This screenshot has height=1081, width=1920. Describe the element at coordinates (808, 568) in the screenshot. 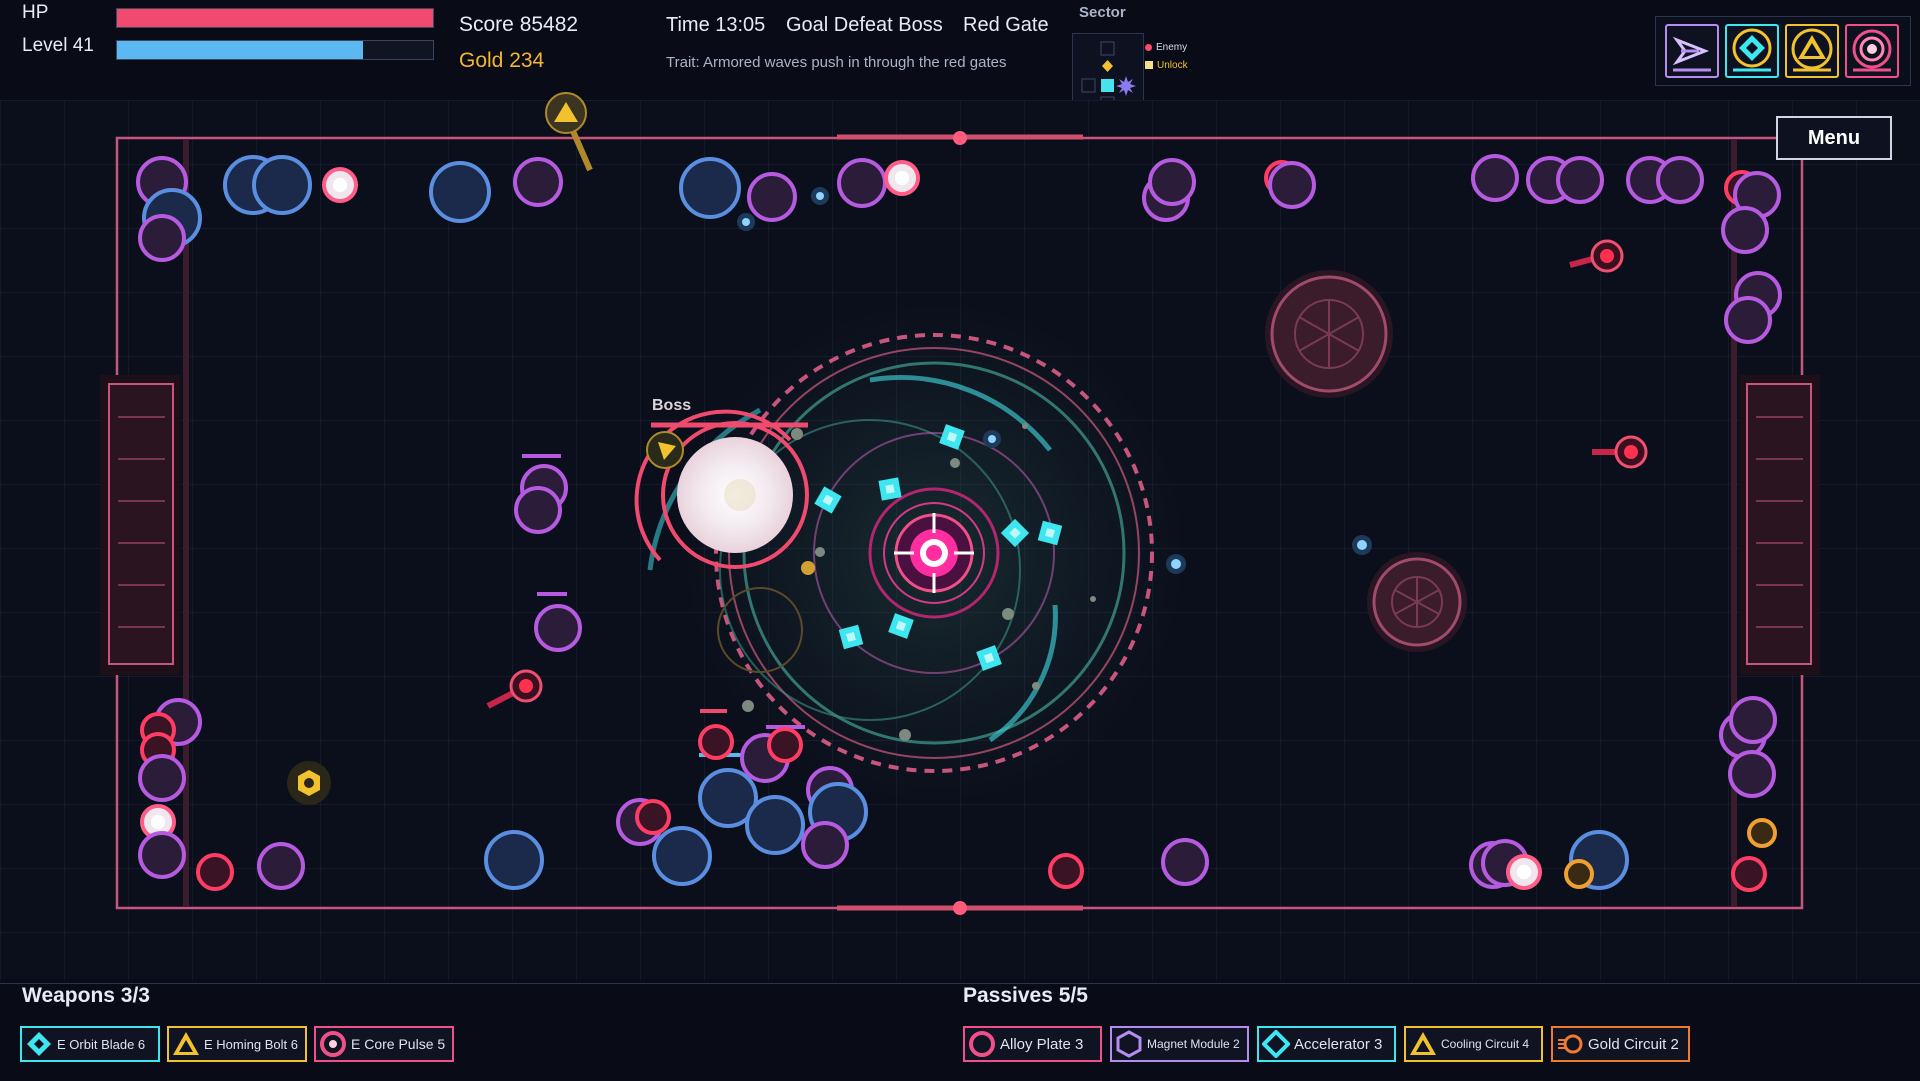

I see `gold-coin` at that location.